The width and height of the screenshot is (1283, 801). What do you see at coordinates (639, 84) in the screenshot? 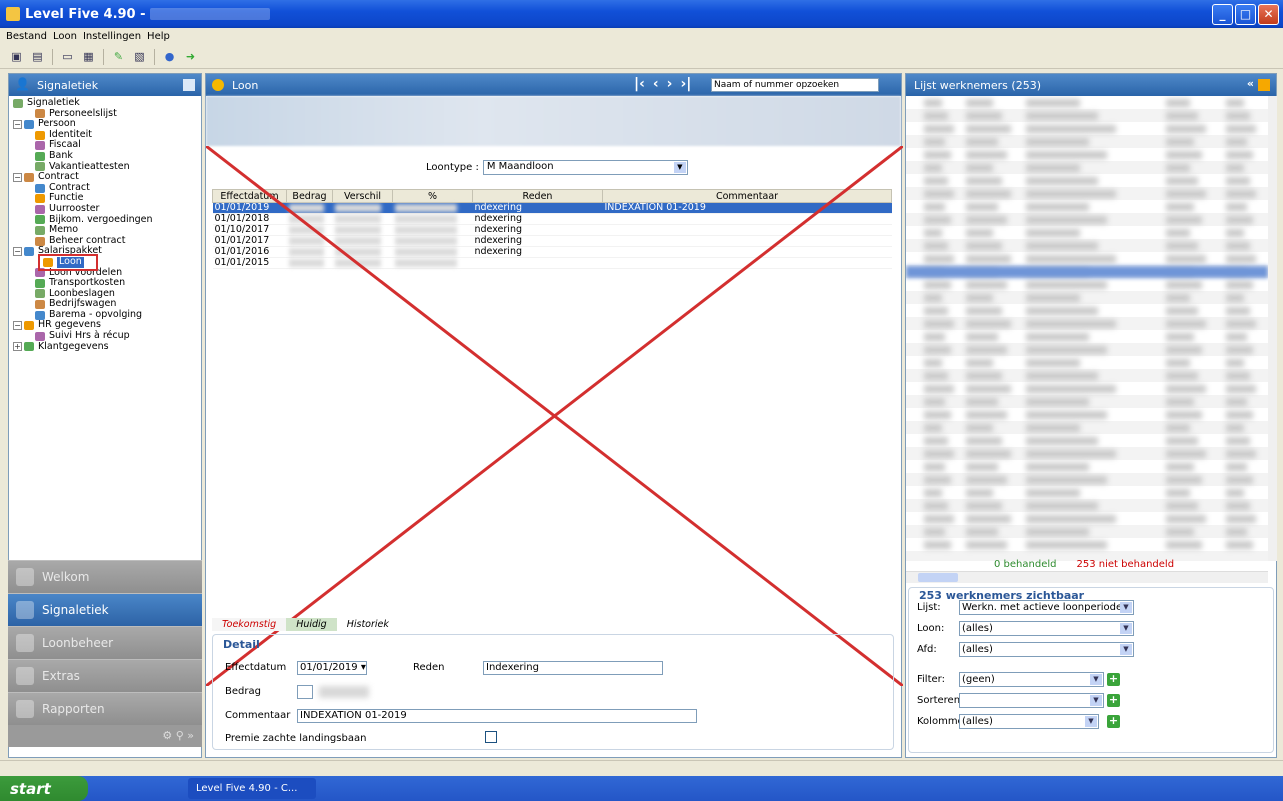
I see `first-record-icon: |‹` at bounding box center [639, 84].